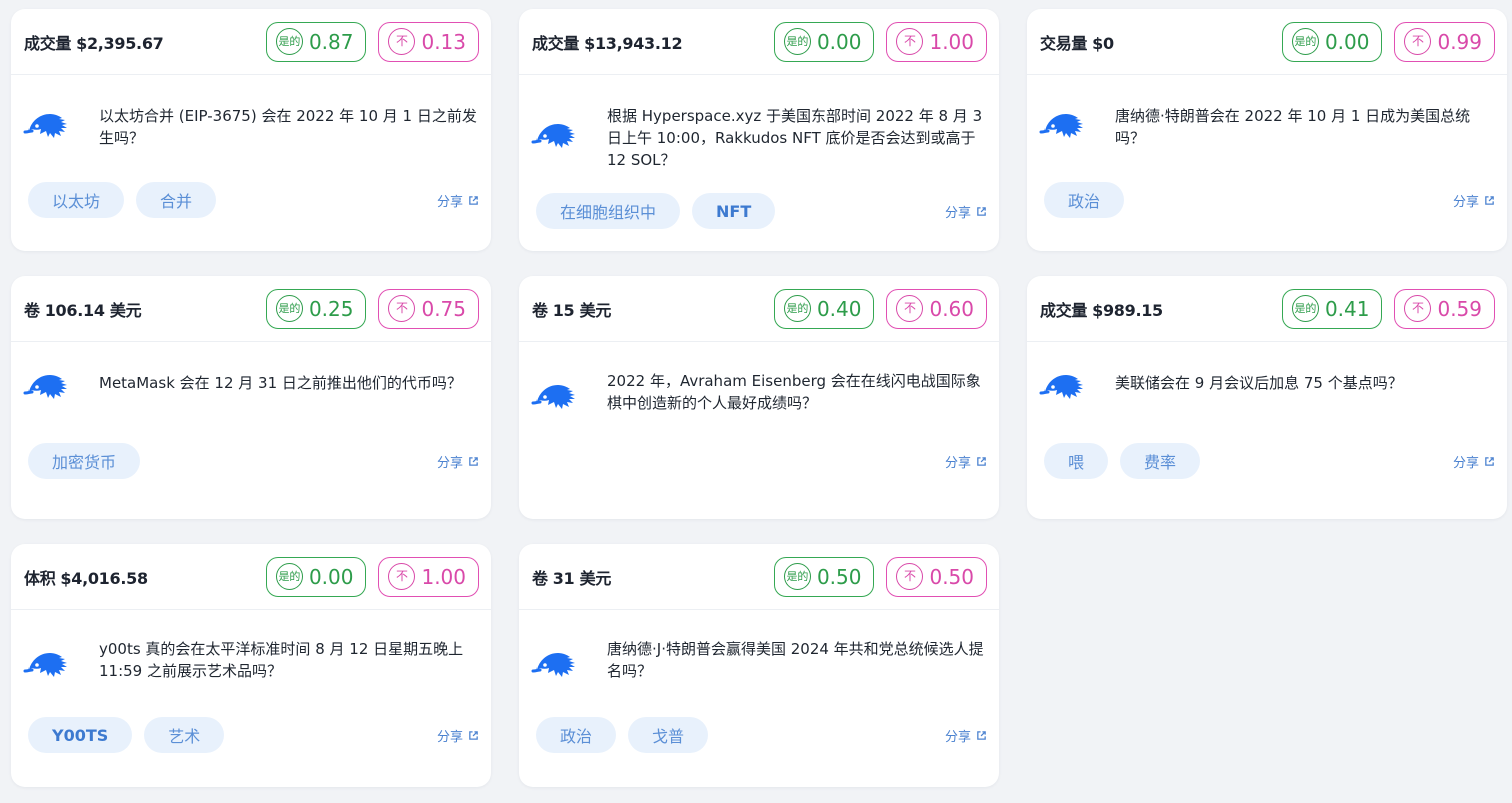  What do you see at coordinates (331, 41) in the screenshot?
I see `yes-price: 0.87` at bounding box center [331, 41].